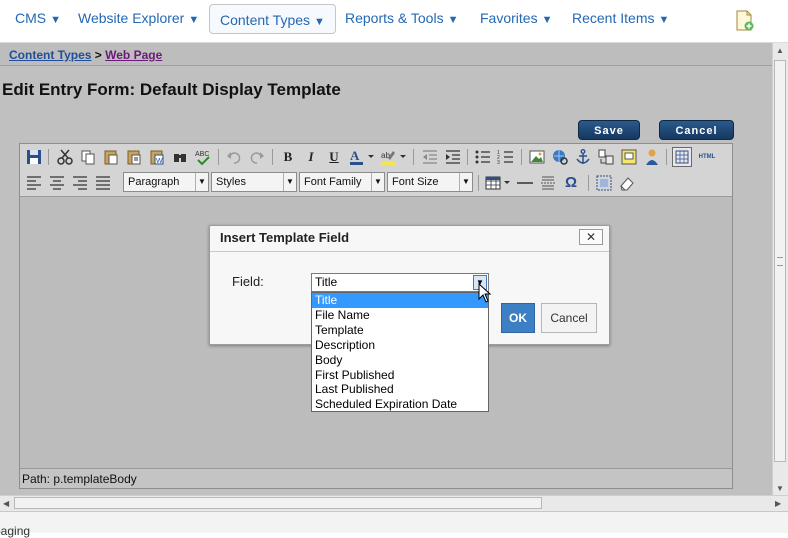 This screenshot has height=538, width=788. Describe the element at coordinates (400, 389) in the screenshot. I see `field-option-last-published: Last Published` at that location.